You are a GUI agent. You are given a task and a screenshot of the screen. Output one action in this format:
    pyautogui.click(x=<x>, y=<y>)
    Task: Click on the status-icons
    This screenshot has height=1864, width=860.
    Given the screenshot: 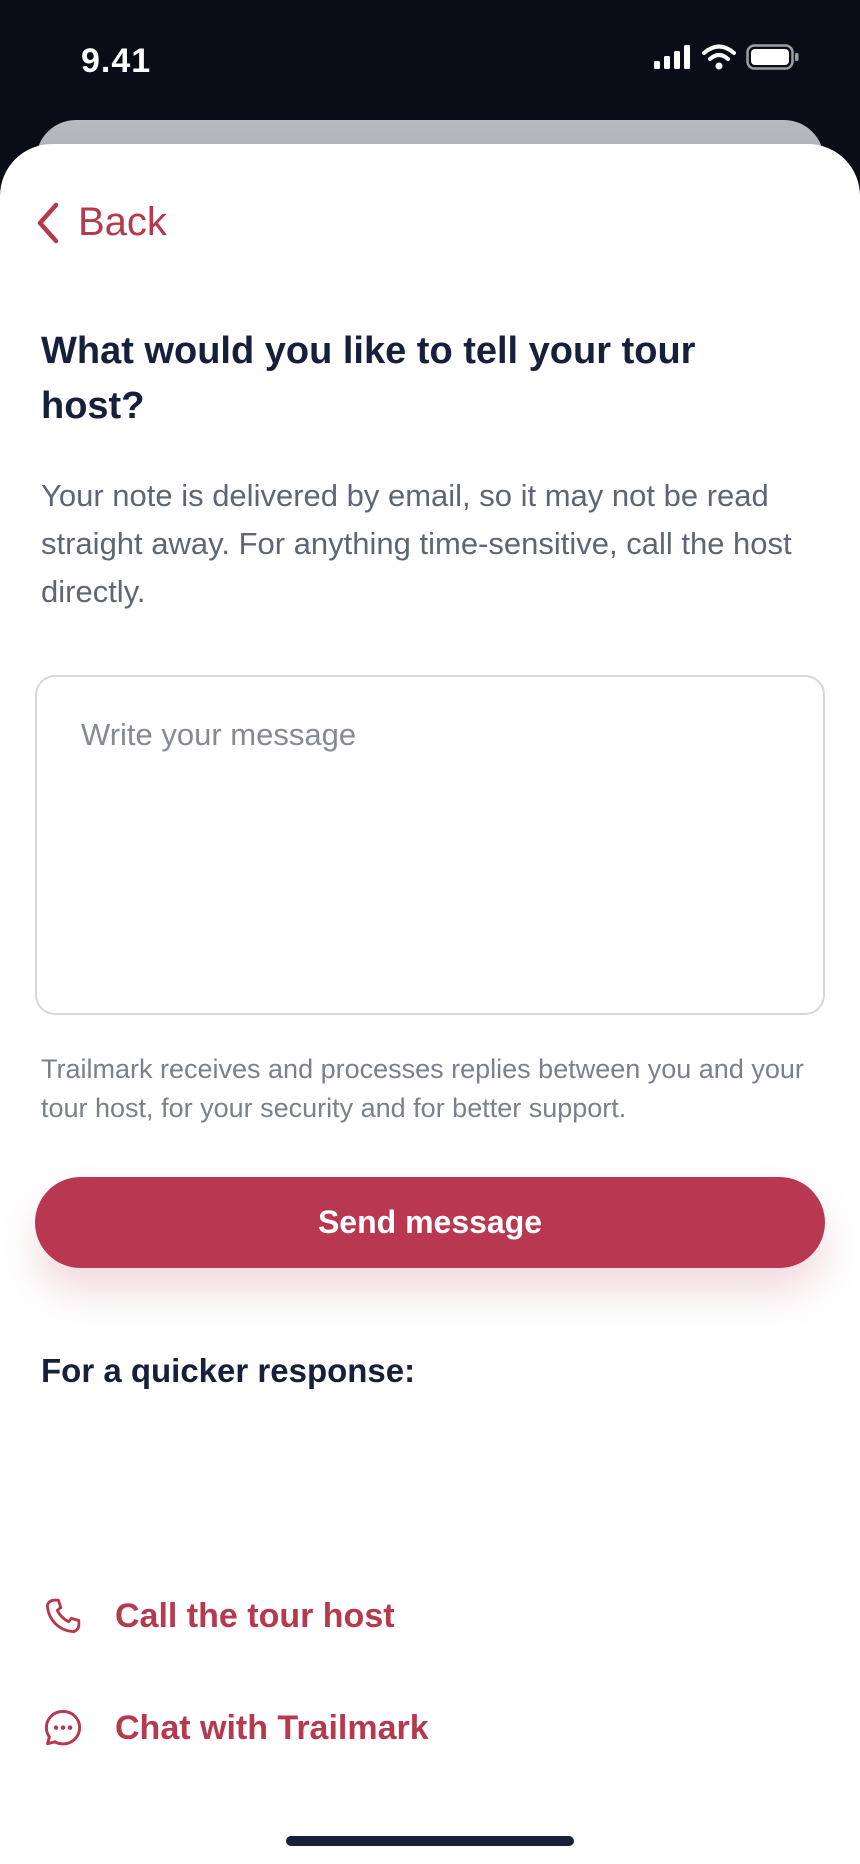 What is the action you would take?
    pyautogui.click(x=727, y=59)
    